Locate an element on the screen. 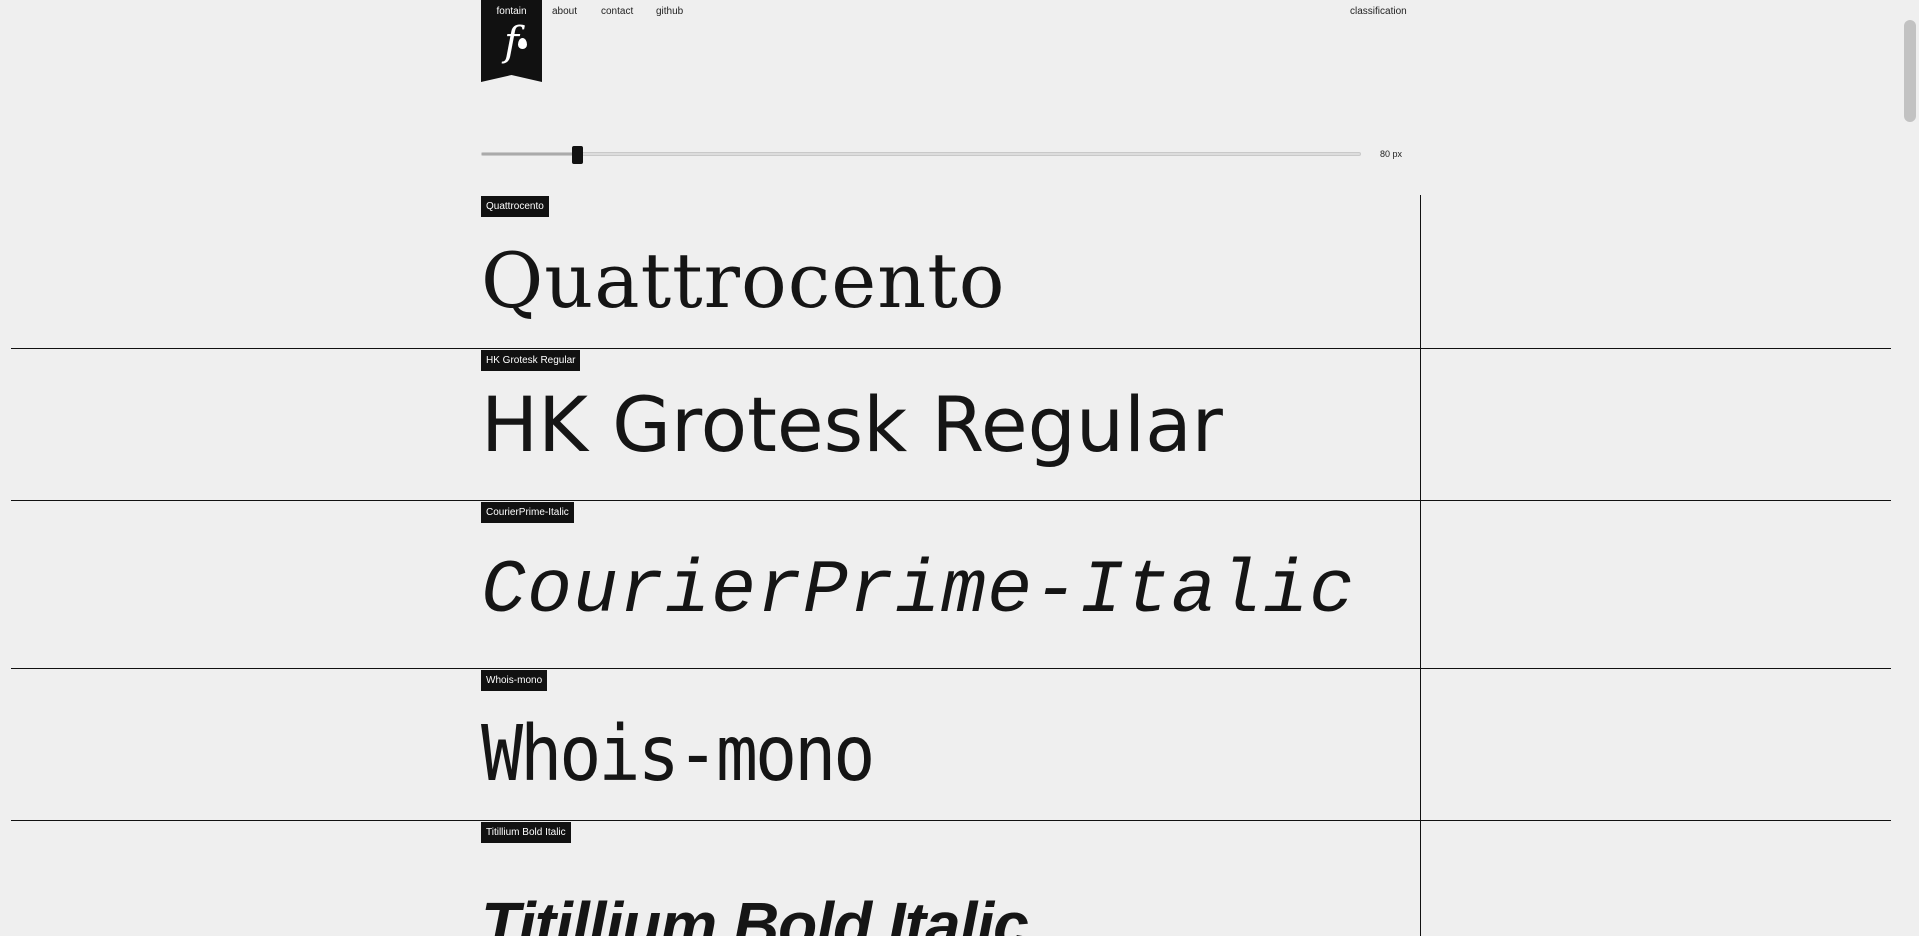  font-name-tag: Whois-mono is located at coordinates (514, 680).